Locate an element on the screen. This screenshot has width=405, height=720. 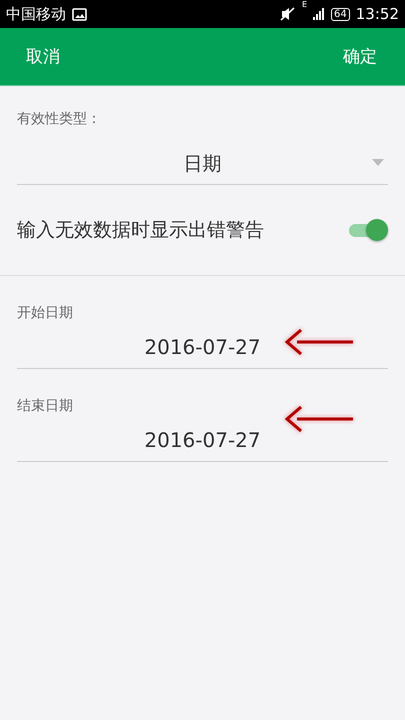
field-label: 开始日期 is located at coordinates (45, 313).